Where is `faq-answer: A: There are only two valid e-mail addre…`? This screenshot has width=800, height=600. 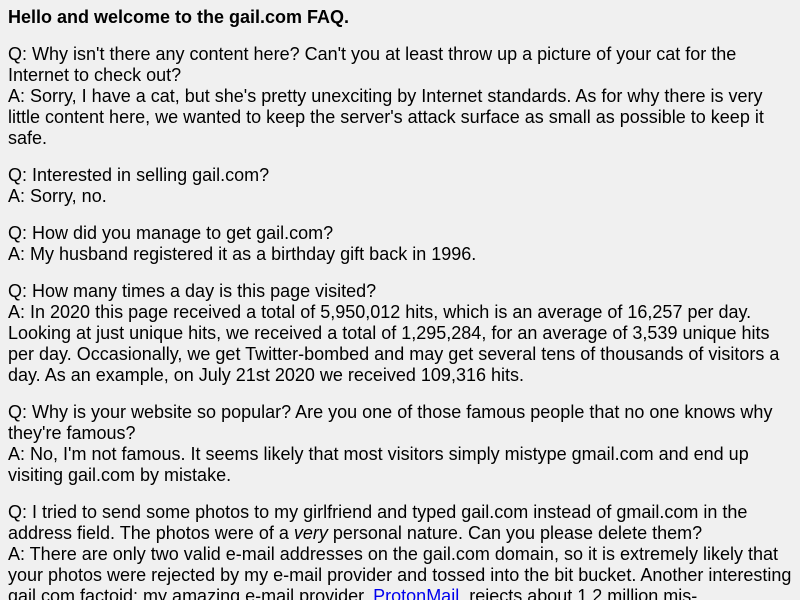
faq-answer: A: There are only two valid e-mail addre… is located at coordinates (400, 572).